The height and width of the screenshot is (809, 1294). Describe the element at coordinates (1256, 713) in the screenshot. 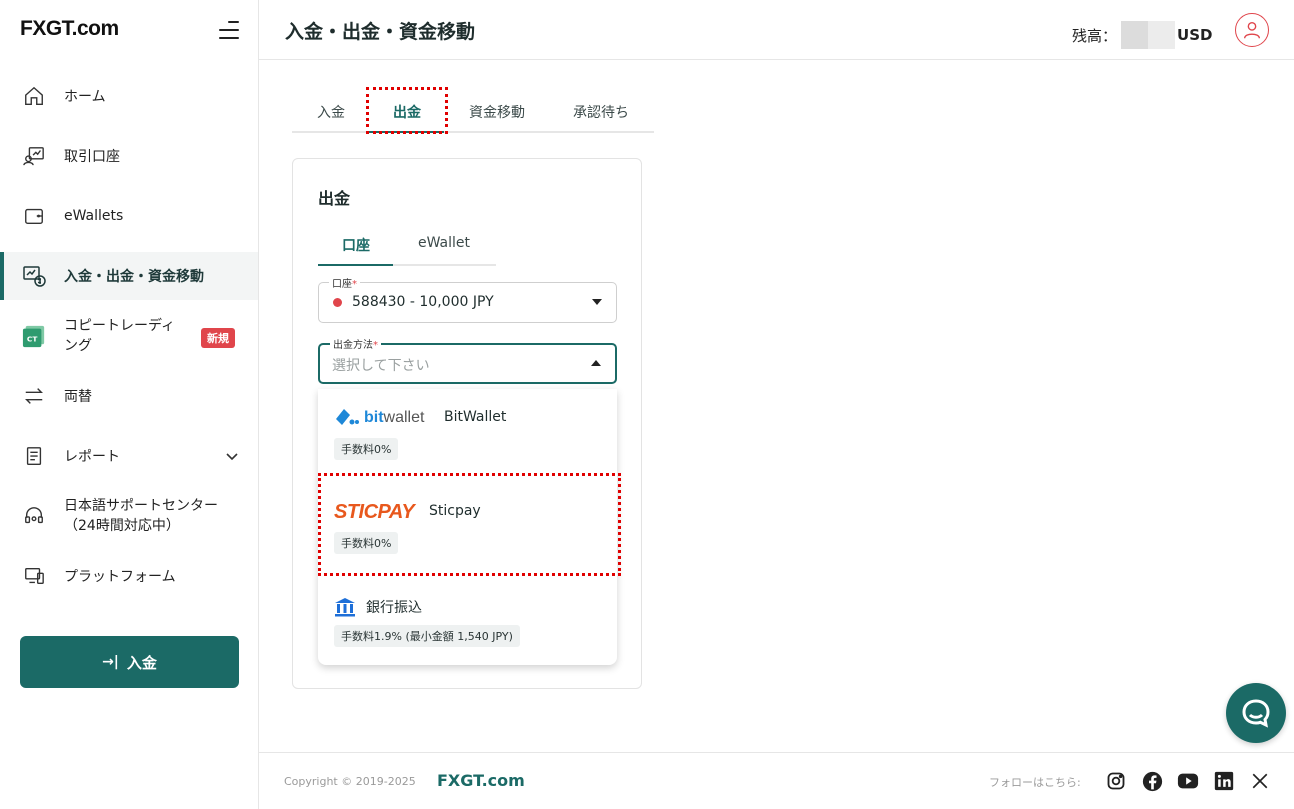

I see `chat-support-icon` at that location.